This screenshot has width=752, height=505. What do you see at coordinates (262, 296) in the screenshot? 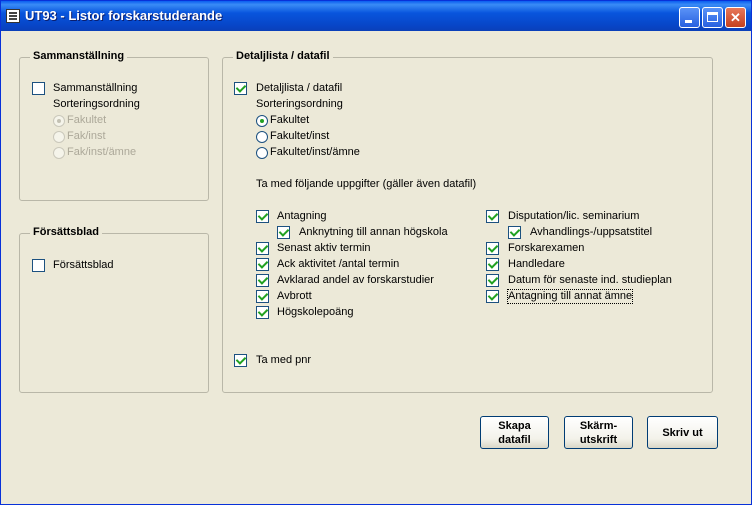
I see `include-dropout-checkbox` at bounding box center [262, 296].